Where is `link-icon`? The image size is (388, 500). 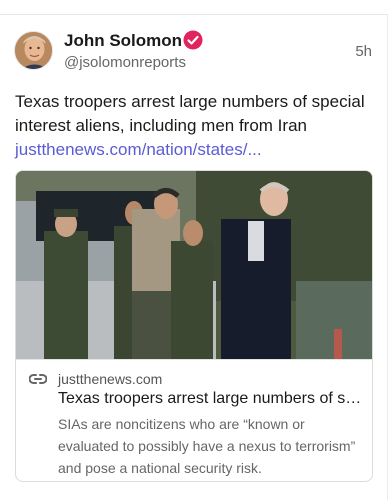 link-icon is located at coordinates (38, 379).